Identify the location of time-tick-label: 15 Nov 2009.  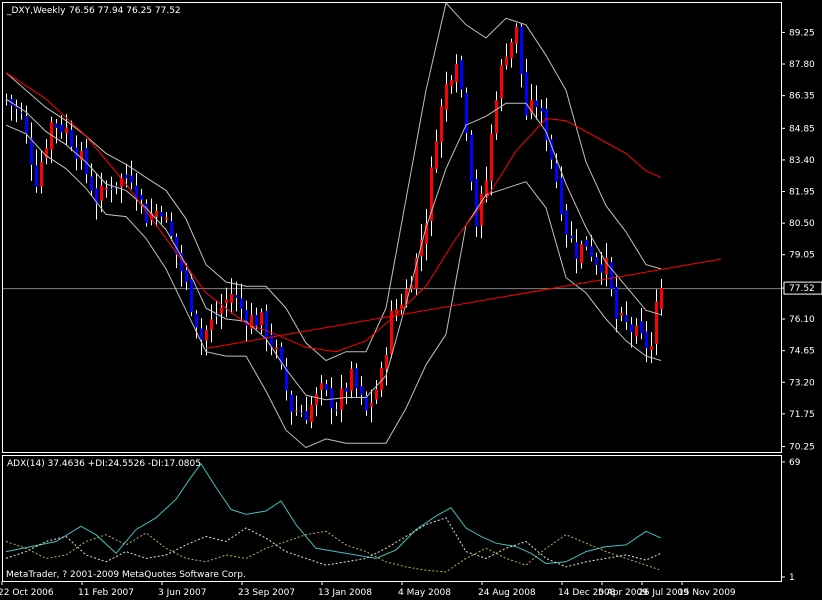
(707, 593).